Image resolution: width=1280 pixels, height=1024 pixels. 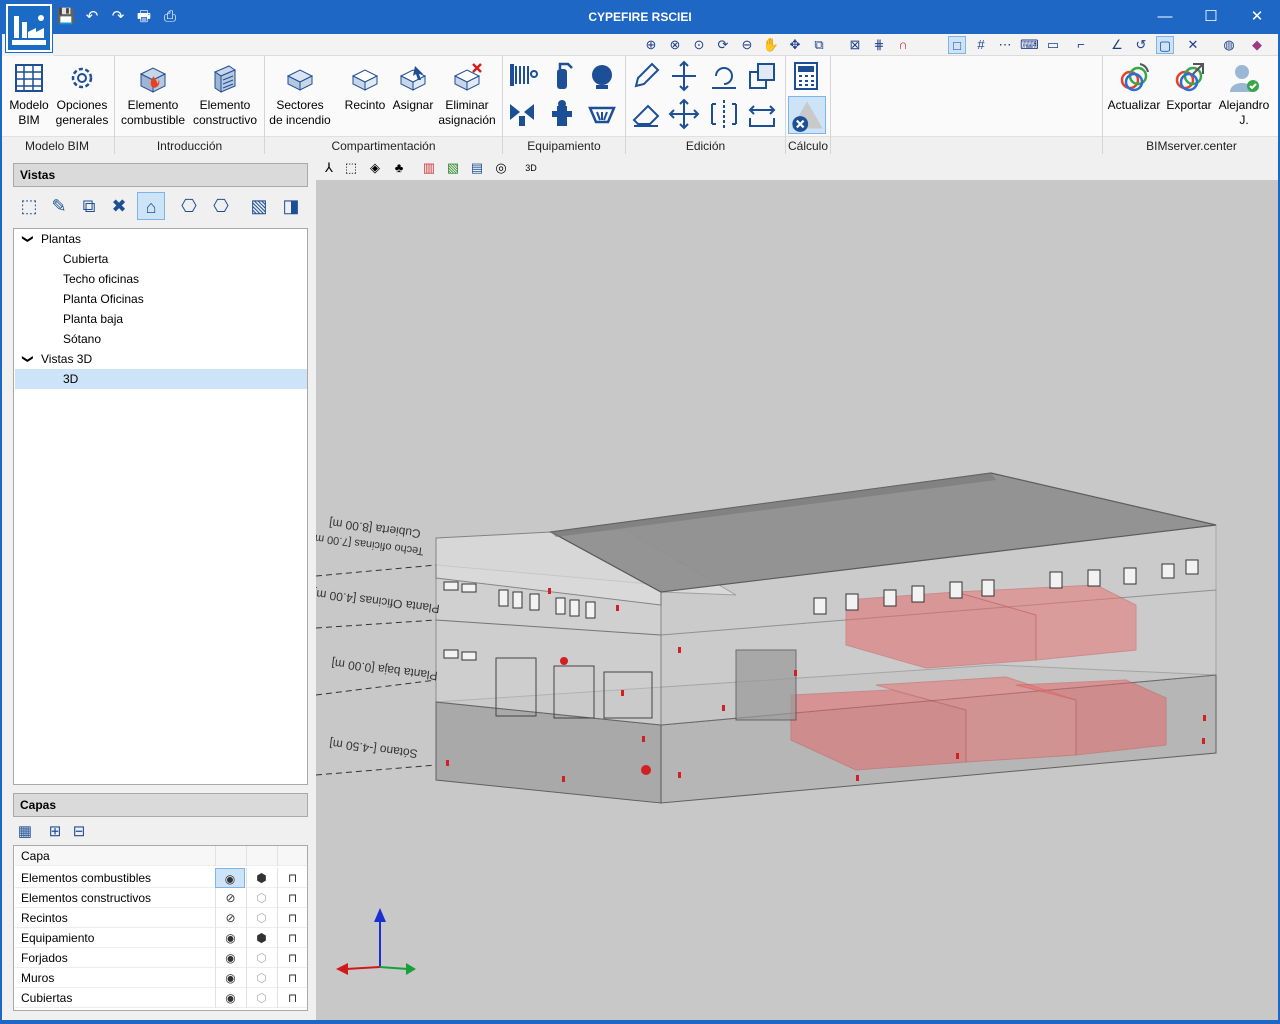 I want to click on pencil-icon, so click(x=646, y=76).